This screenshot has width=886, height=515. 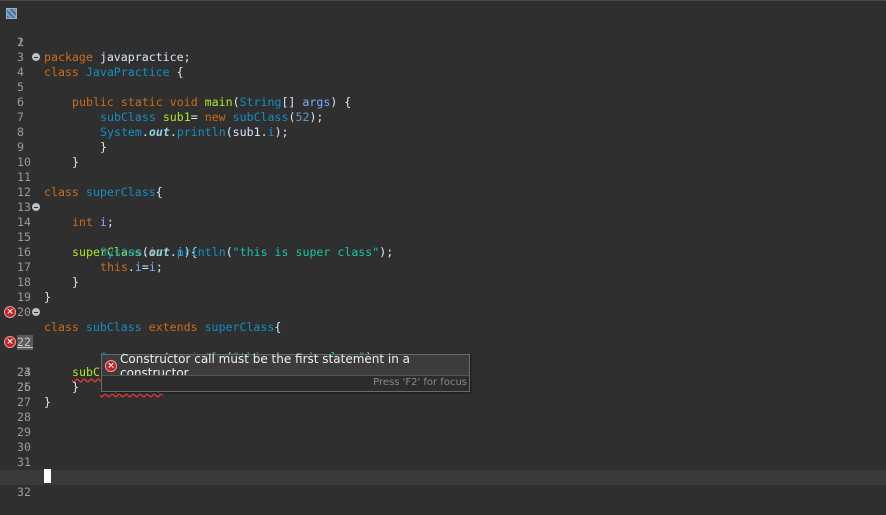 I want to click on line-number: 29, so click(x=24, y=432).